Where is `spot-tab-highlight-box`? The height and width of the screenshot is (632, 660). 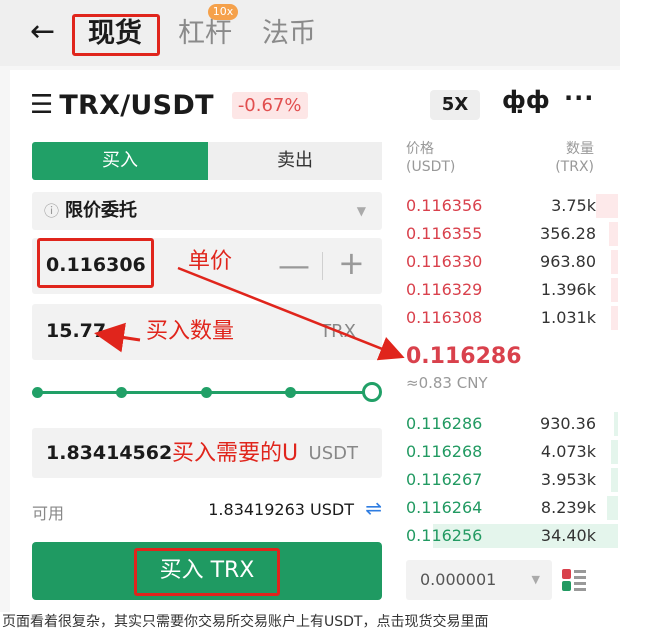 spot-tab-highlight-box is located at coordinates (116, 35).